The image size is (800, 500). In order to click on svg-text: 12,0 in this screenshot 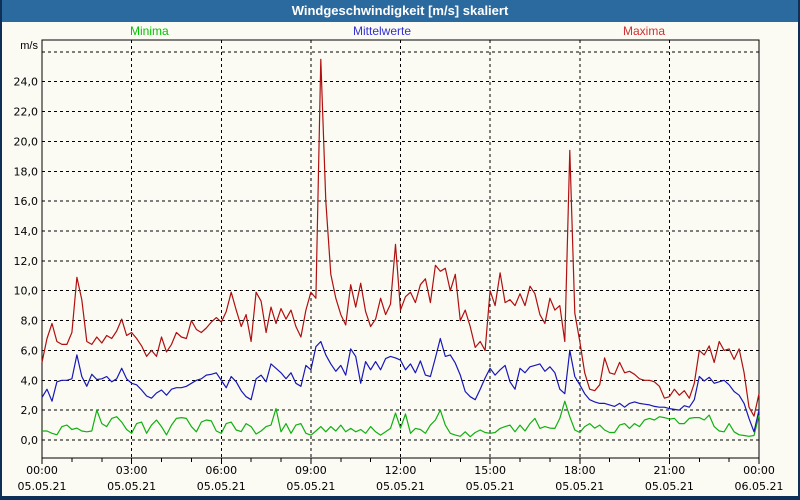, I will do `click(26, 261)`.